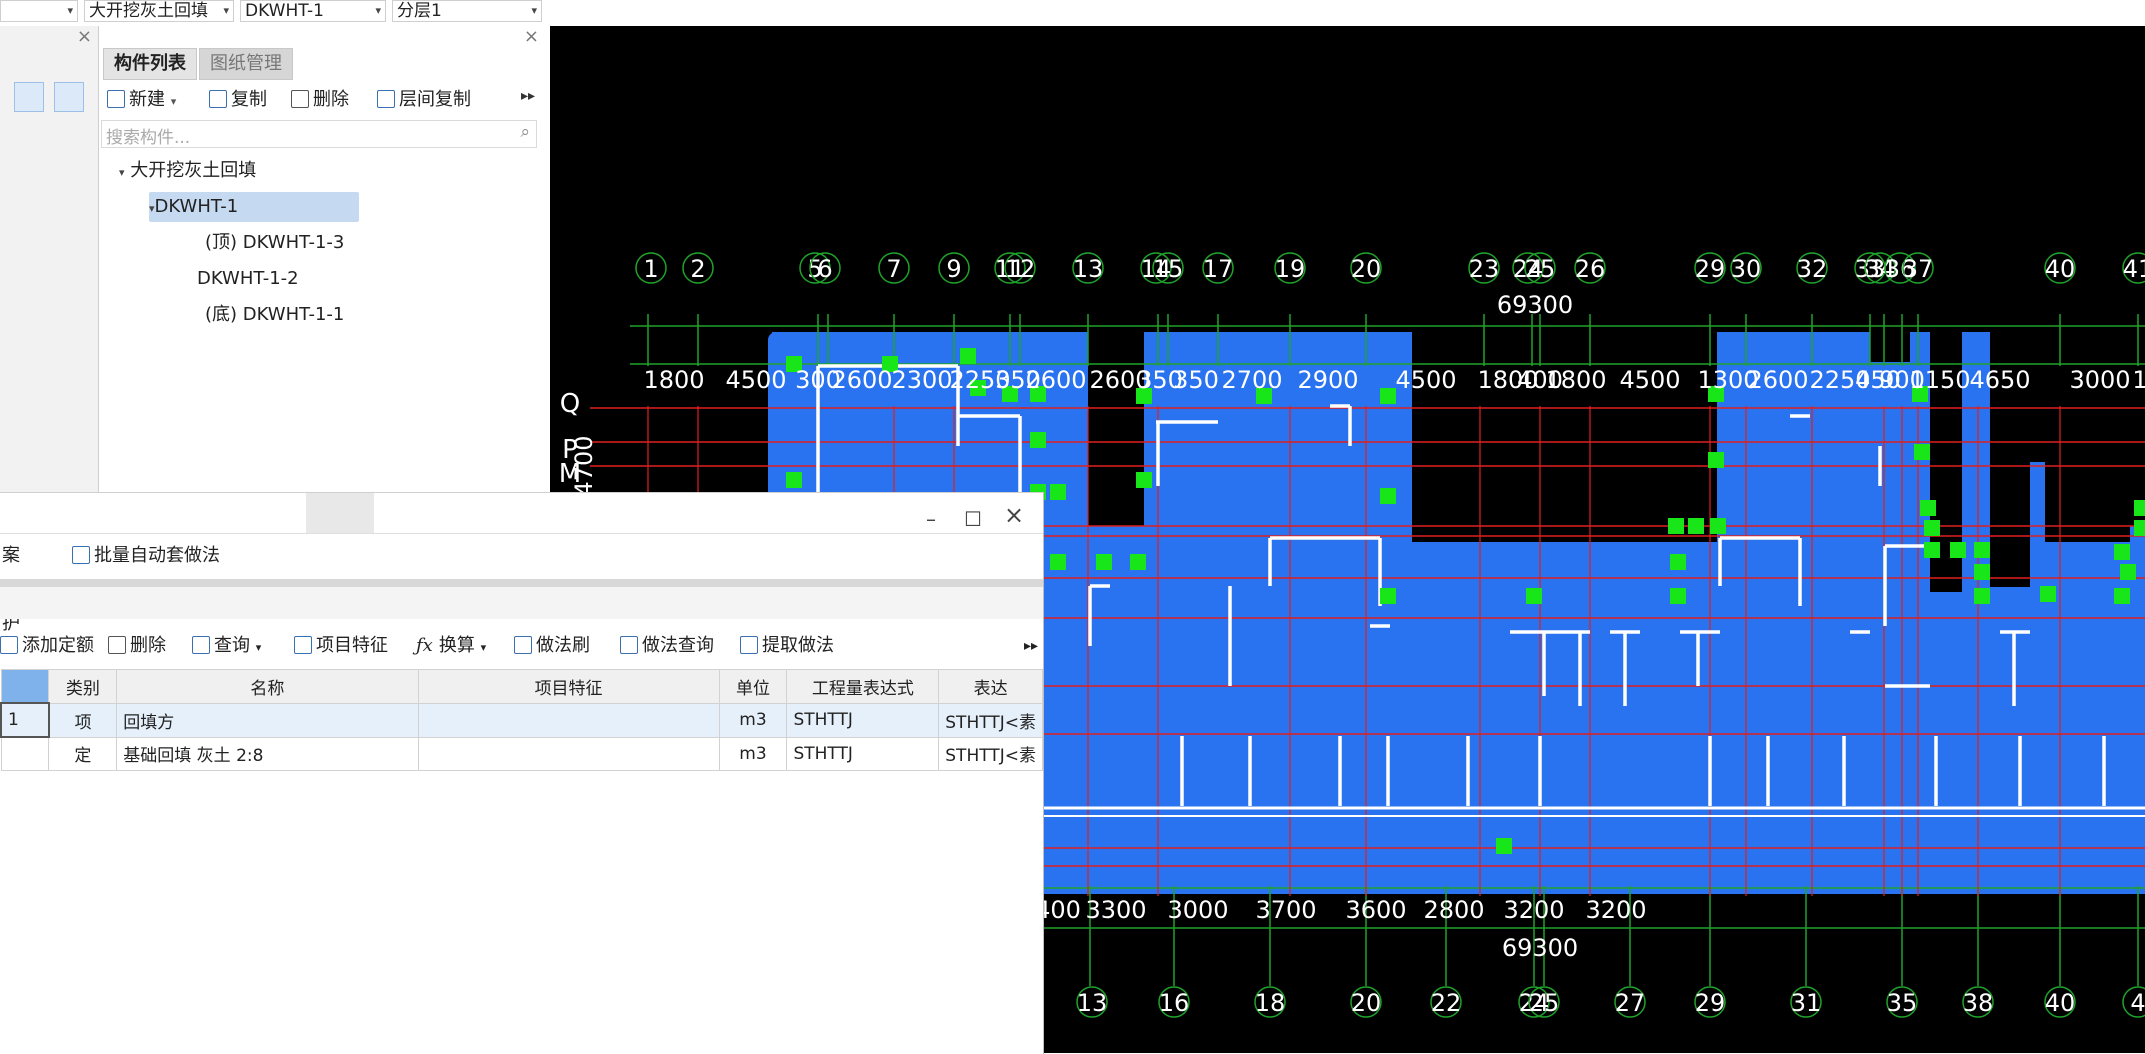 Image resolution: width=2145 pixels, height=1054 pixels. What do you see at coordinates (753, 686) in the screenshot?
I see `column-header: 单位` at bounding box center [753, 686].